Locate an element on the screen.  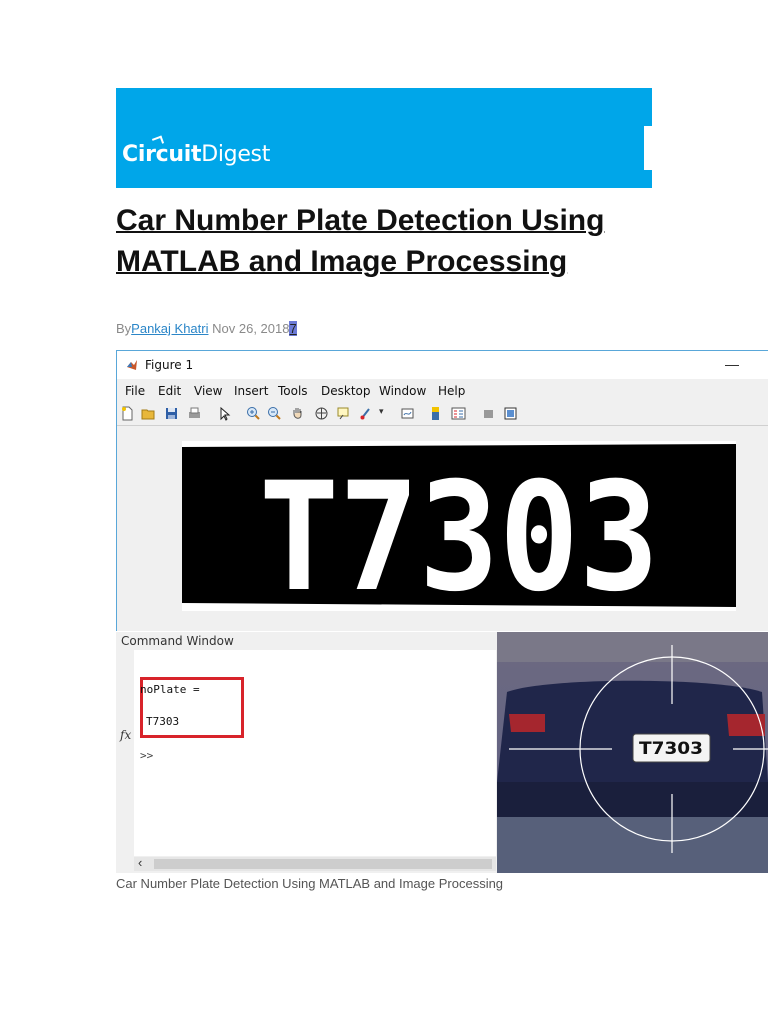
scrollbar-thumb is located at coordinates (323, 864).